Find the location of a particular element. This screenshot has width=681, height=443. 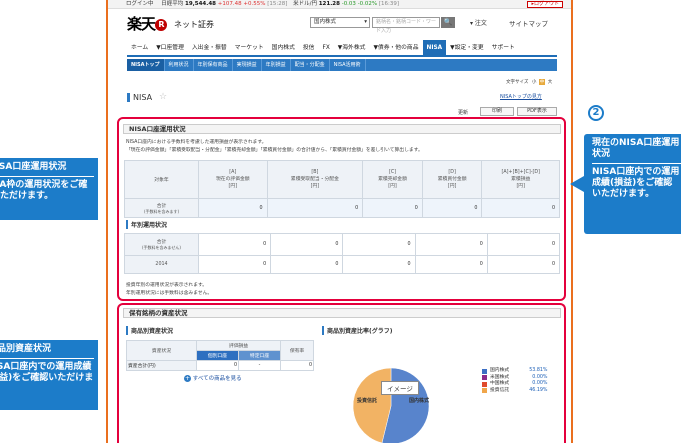

print-button: 印刷 is located at coordinates (497, 111).